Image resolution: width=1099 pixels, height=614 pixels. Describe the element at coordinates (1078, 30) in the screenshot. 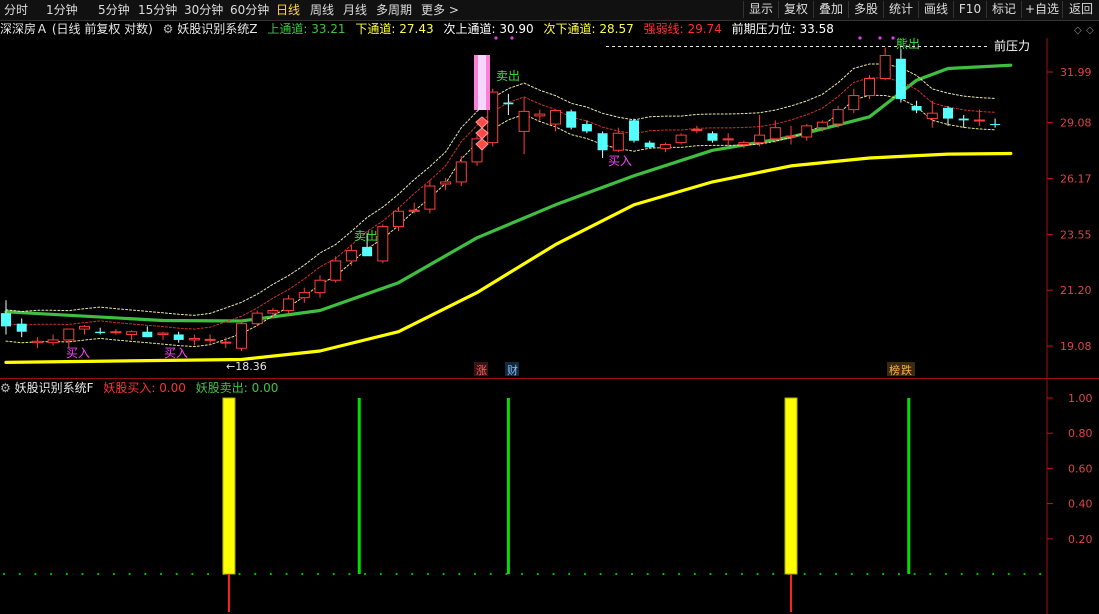

I see `collapse-panel-icon: ◇` at that location.